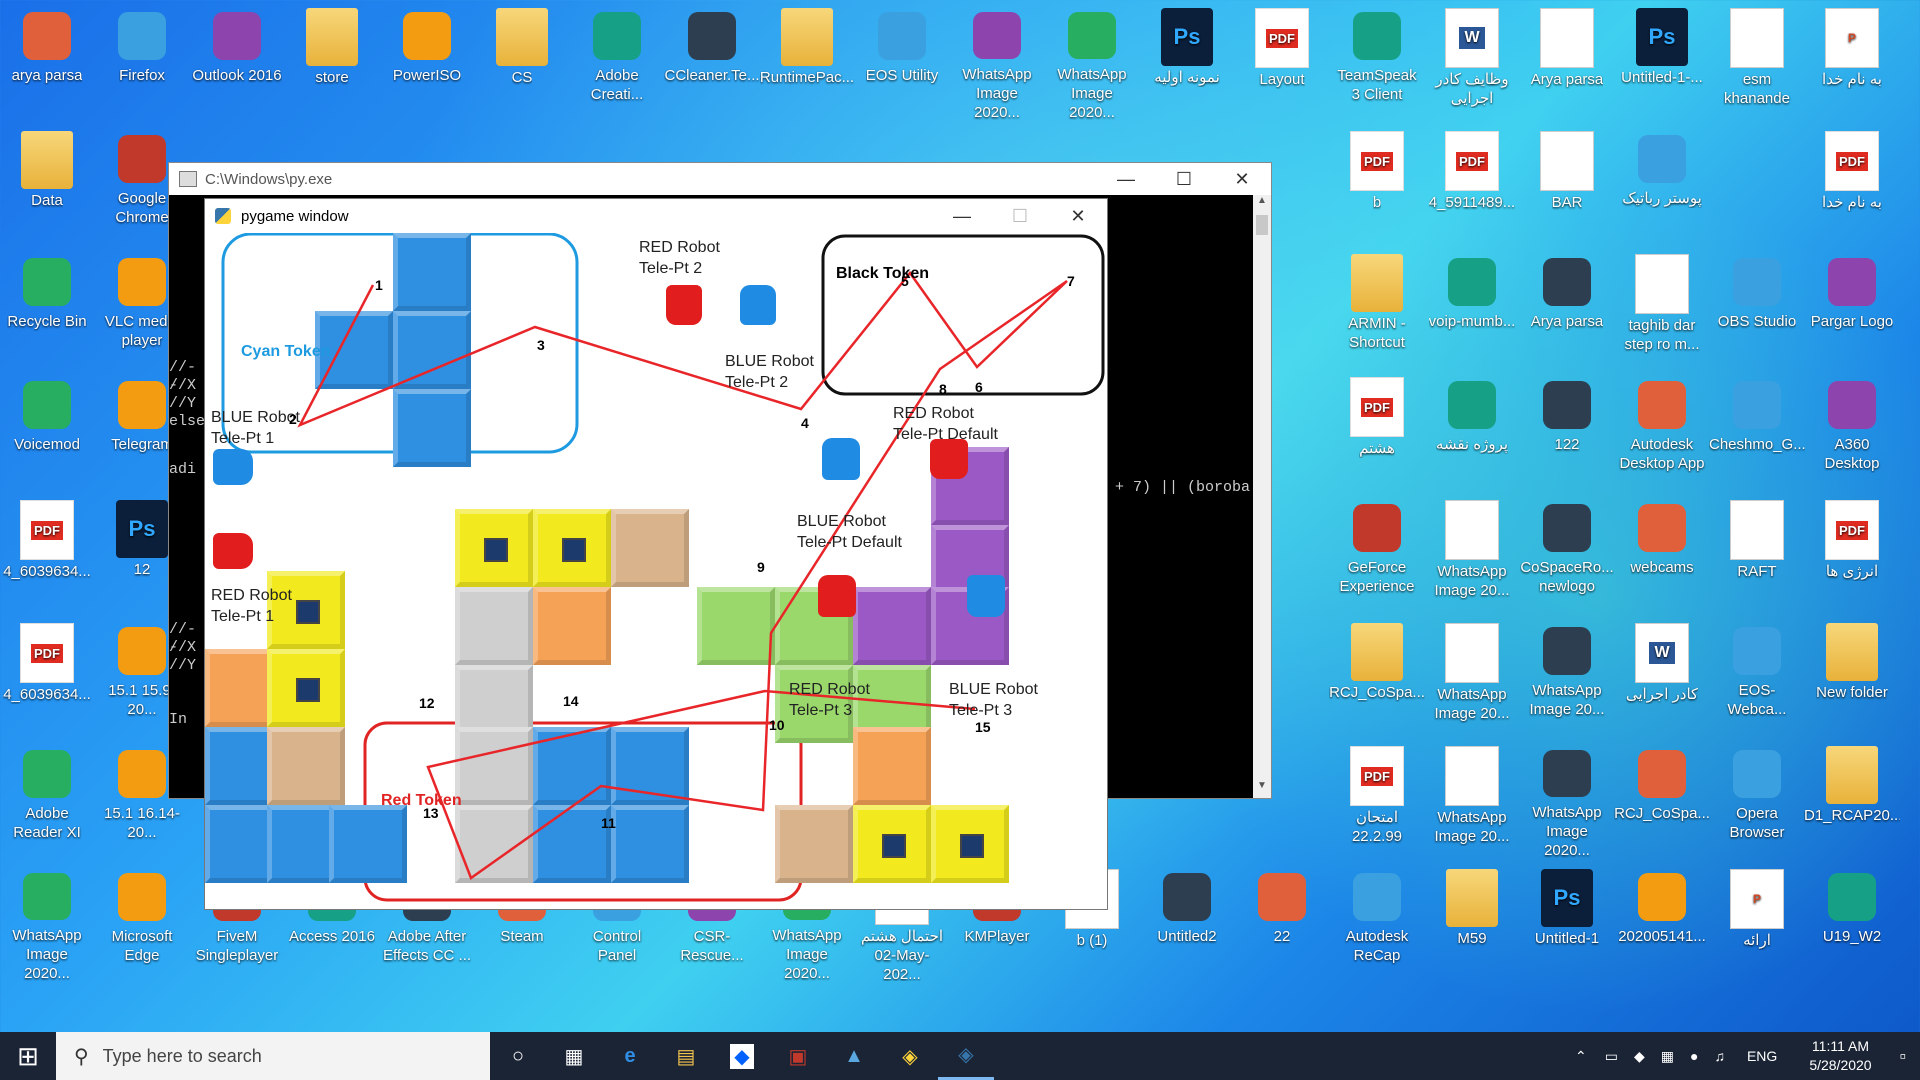  What do you see at coordinates (1852, 553) in the screenshot?
I see `desktop-icon: PDF انرژی ها` at bounding box center [1852, 553].